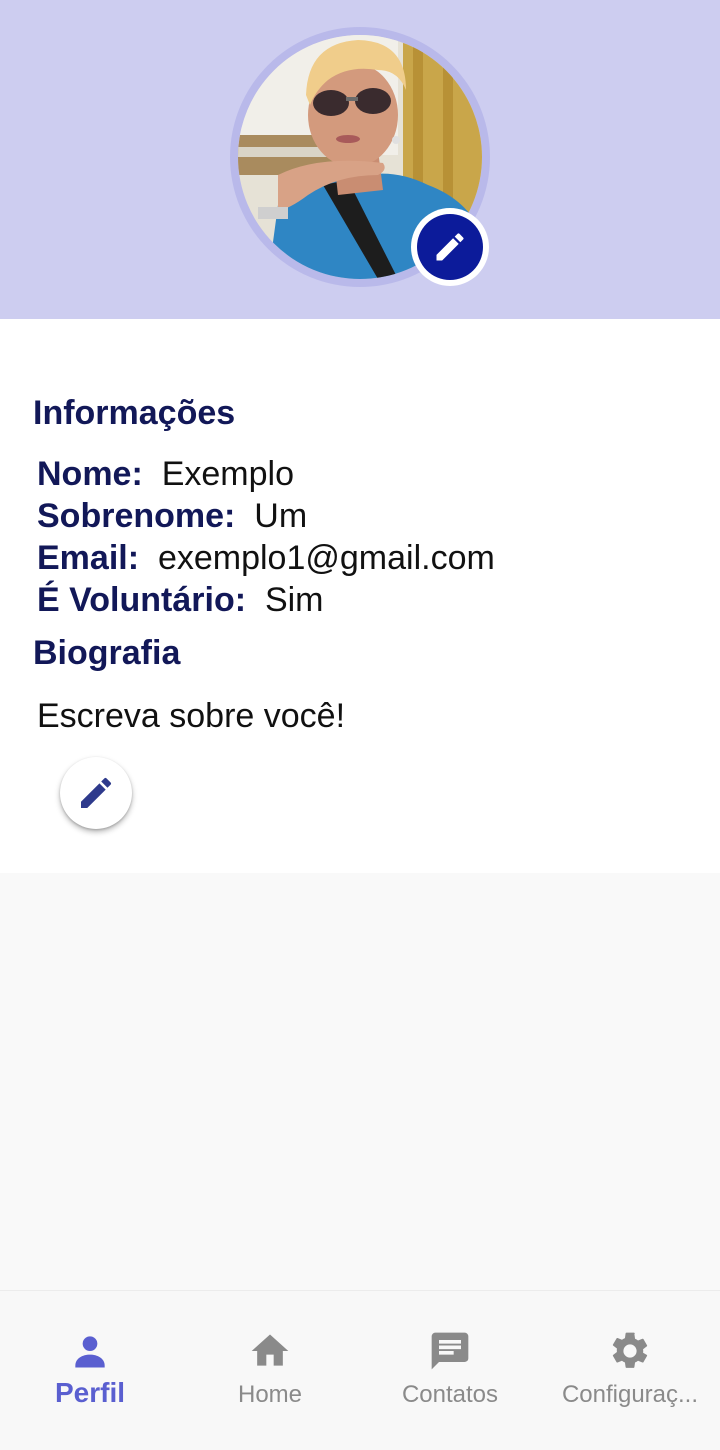 Image resolution: width=720 pixels, height=1450 pixels. I want to click on info-label-name: Nome:, so click(90, 474).